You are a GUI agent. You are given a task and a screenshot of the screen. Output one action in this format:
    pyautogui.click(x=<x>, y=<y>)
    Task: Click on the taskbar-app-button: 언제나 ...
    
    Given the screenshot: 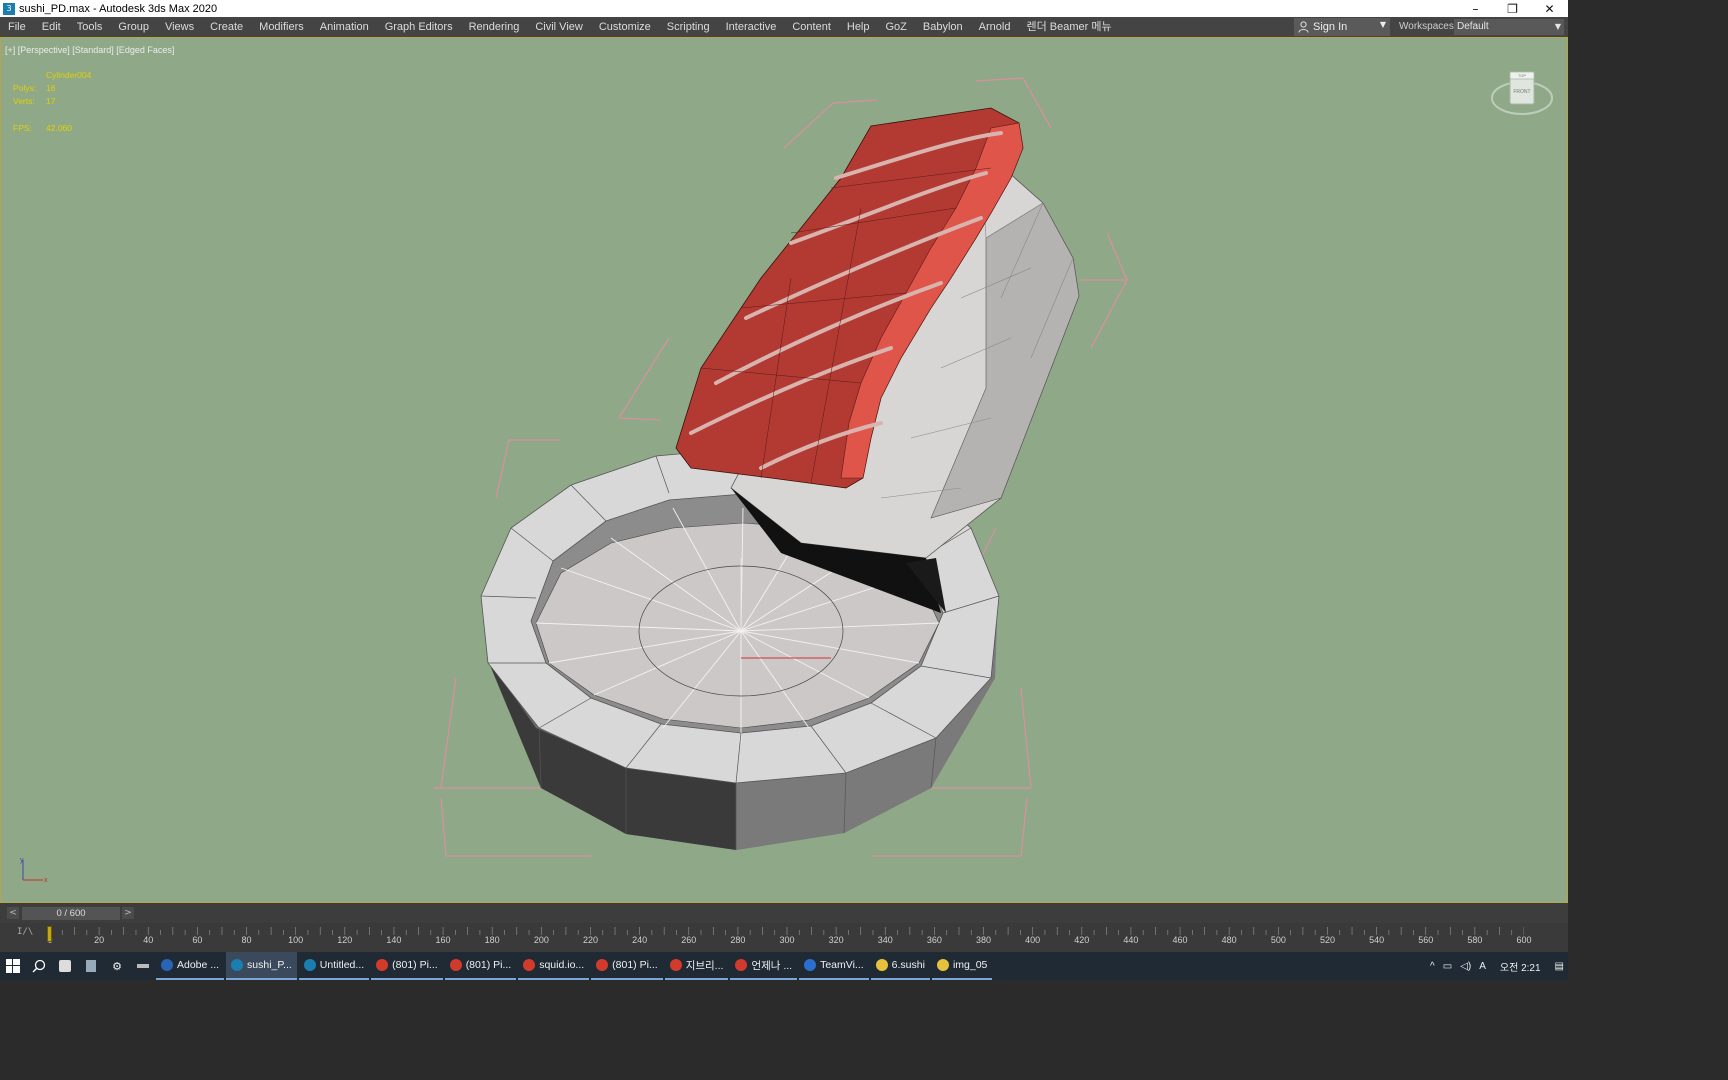 What is the action you would take?
    pyautogui.click(x=764, y=966)
    